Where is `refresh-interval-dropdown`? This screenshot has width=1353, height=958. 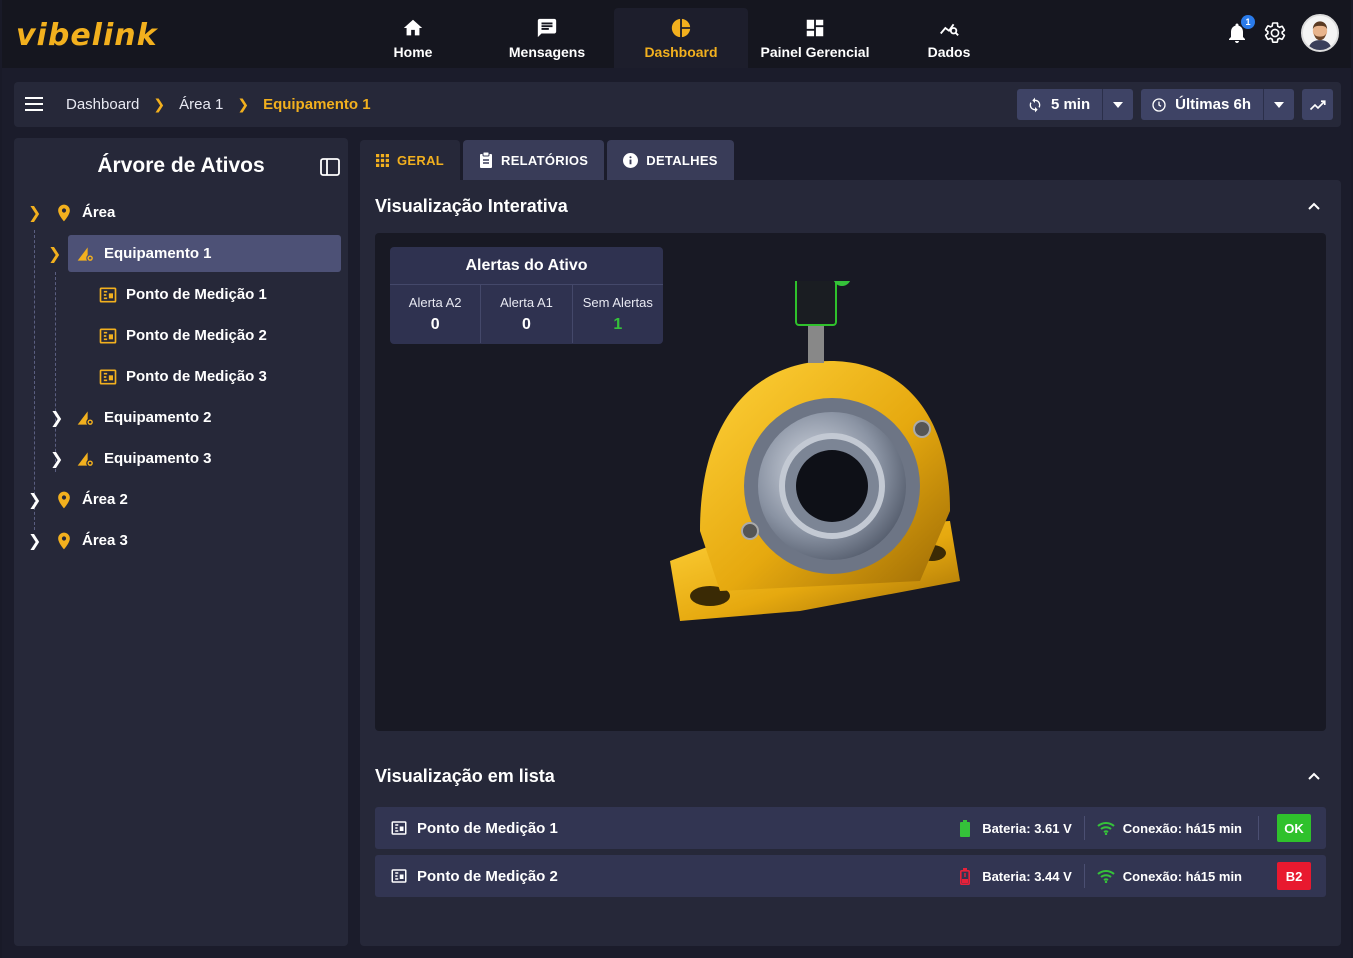 refresh-interval-dropdown is located at coordinates (1117, 104).